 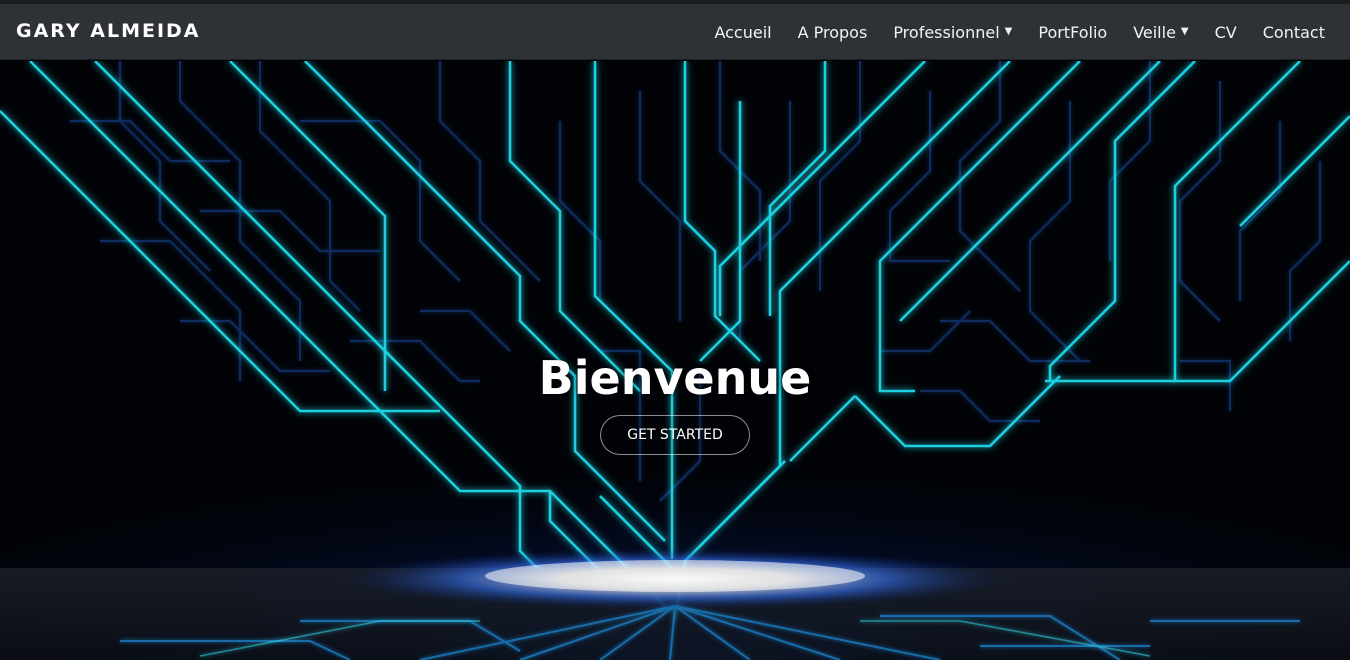 I want to click on nav-link-cv: CV, so click(x=1226, y=32).